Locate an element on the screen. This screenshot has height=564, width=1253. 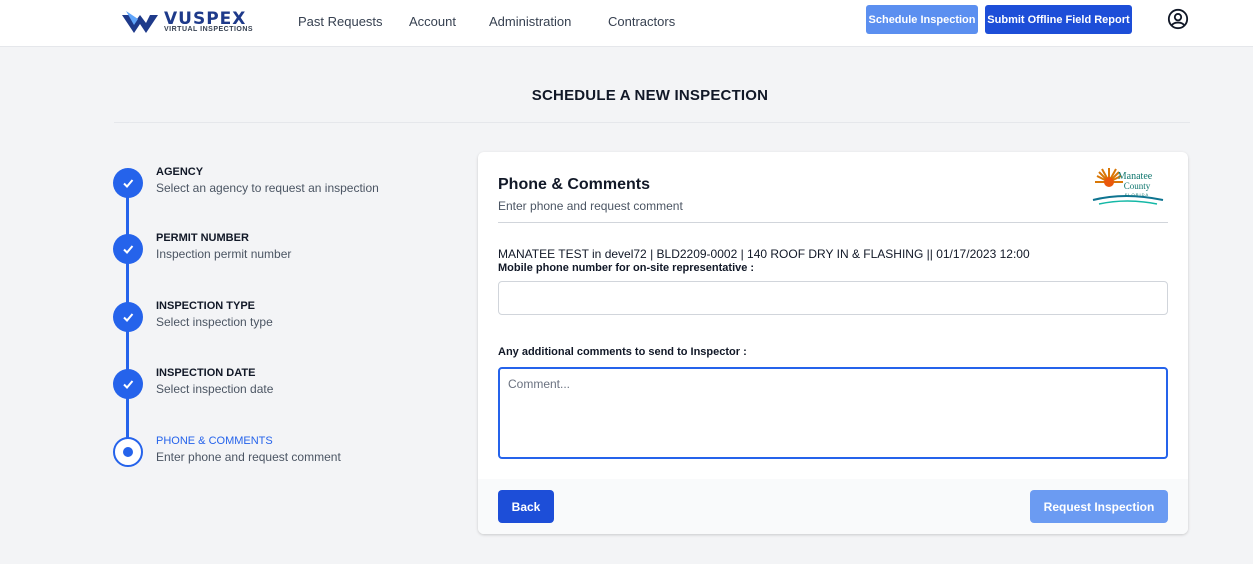
form-title: Phone & Comments is located at coordinates (574, 184).